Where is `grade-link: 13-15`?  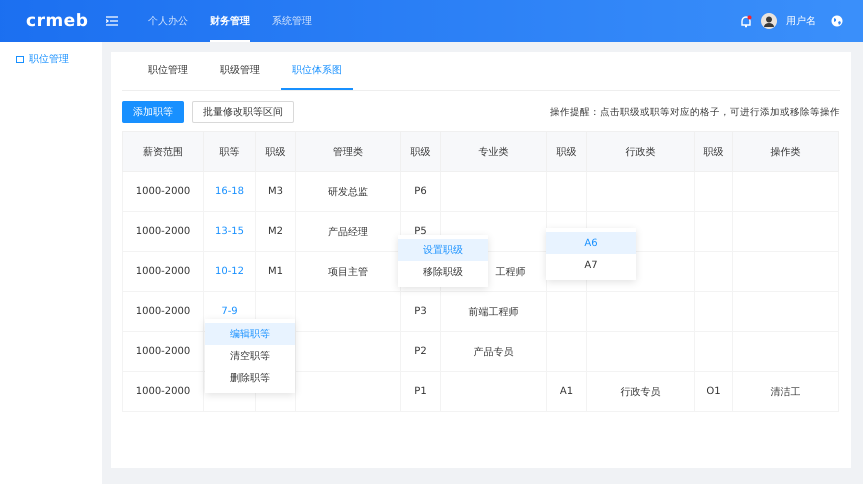
grade-link: 13-15 is located at coordinates (229, 231).